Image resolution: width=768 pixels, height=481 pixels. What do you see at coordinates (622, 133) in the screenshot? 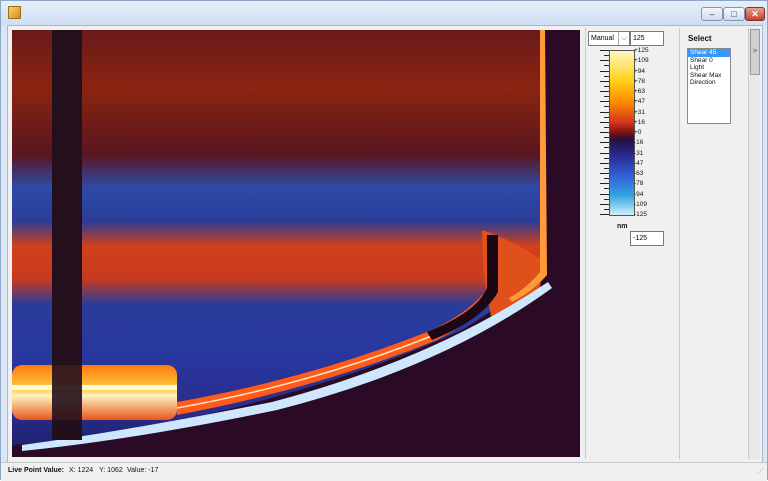
I see `color-scale-bar` at bounding box center [622, 133].